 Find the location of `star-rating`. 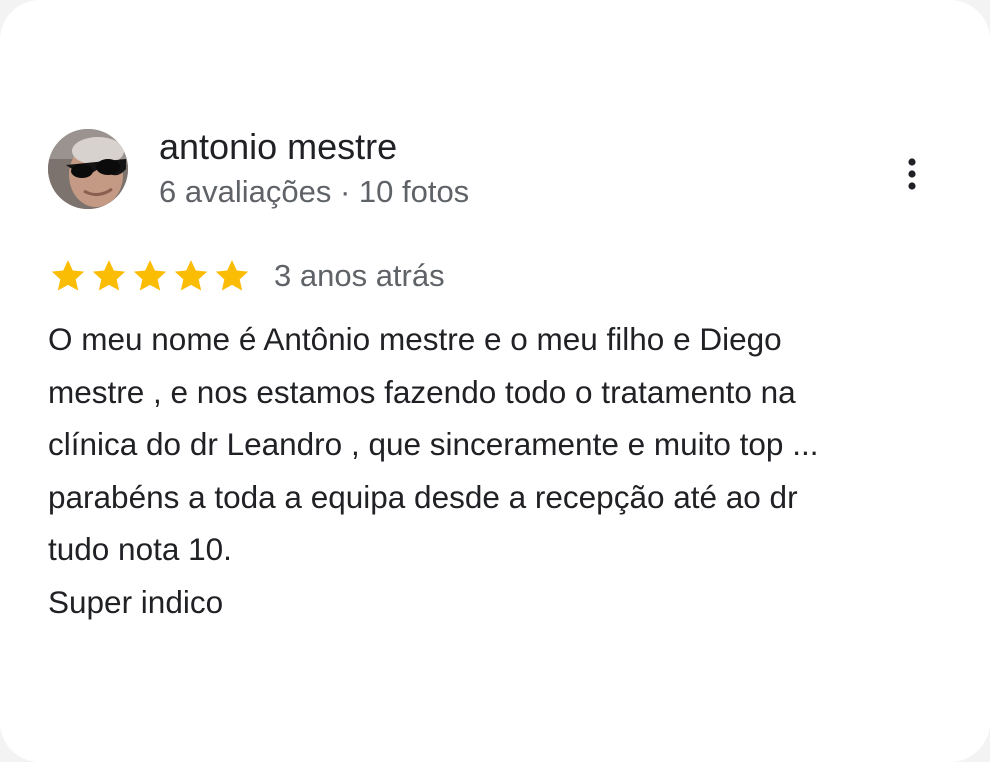

star-rating is located at coordinates (150, 276).